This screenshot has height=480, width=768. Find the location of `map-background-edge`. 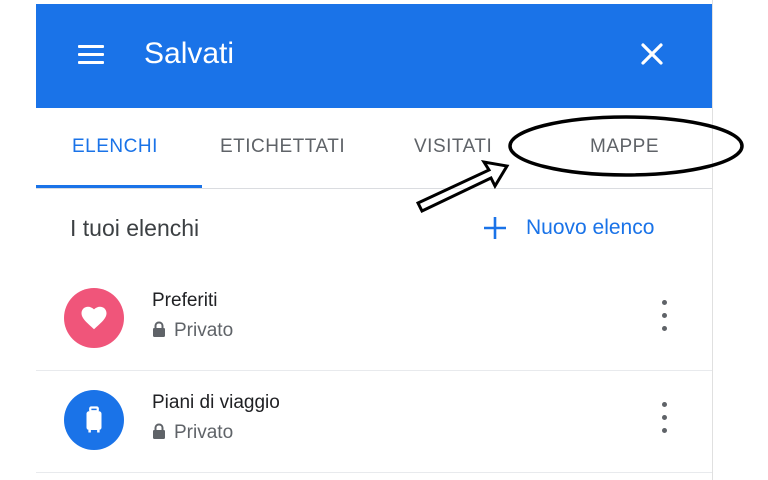

map-background-edge is located at coordinates (740, 240).